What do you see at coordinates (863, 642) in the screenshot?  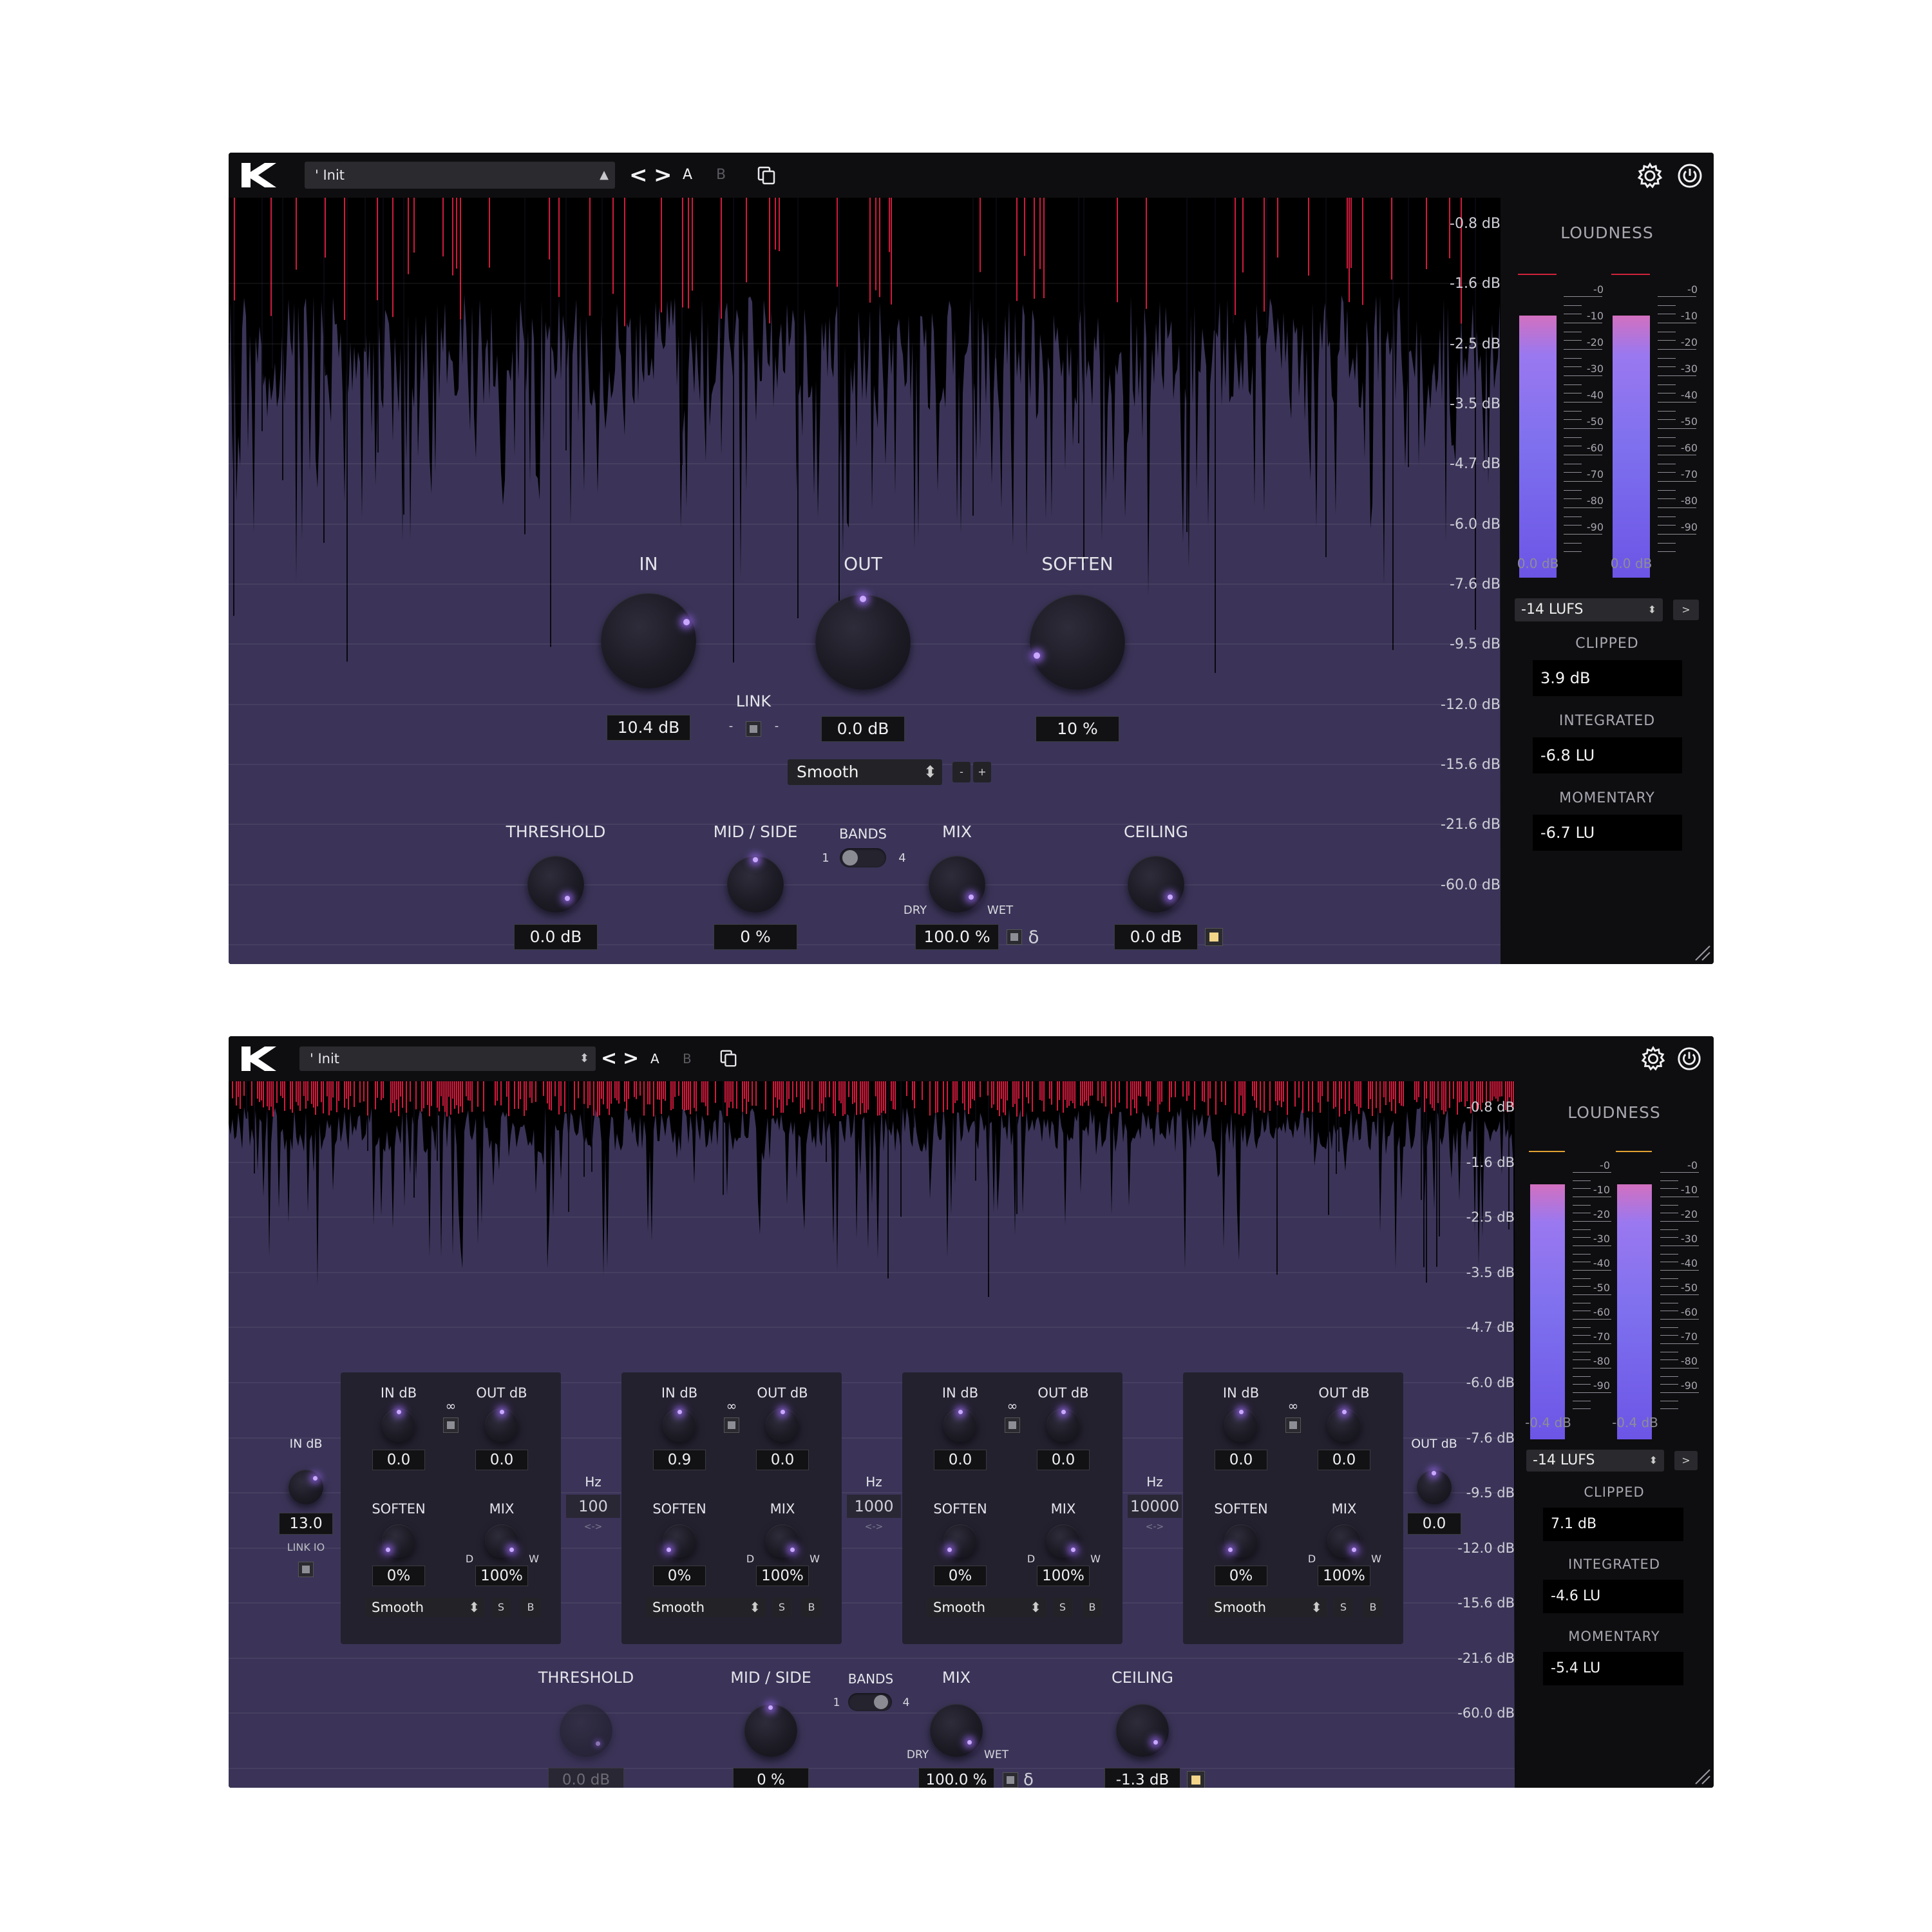 I see `out-knob` at bounding box center [863, 642].